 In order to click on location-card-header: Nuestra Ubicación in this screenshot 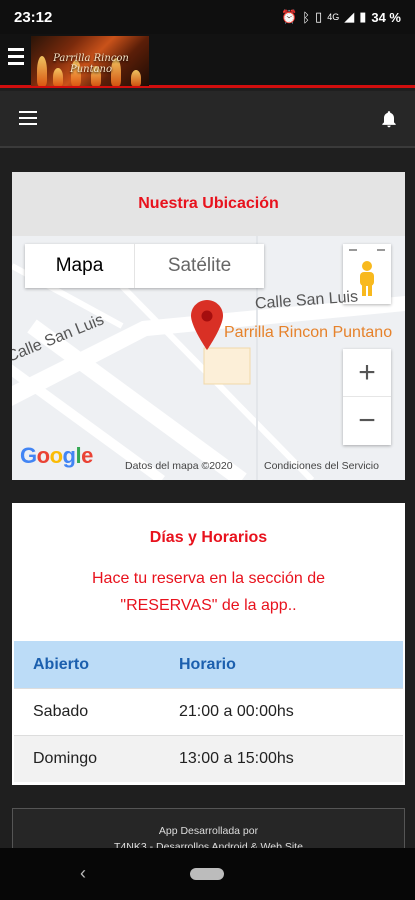, I will do `click(208, 204)`.